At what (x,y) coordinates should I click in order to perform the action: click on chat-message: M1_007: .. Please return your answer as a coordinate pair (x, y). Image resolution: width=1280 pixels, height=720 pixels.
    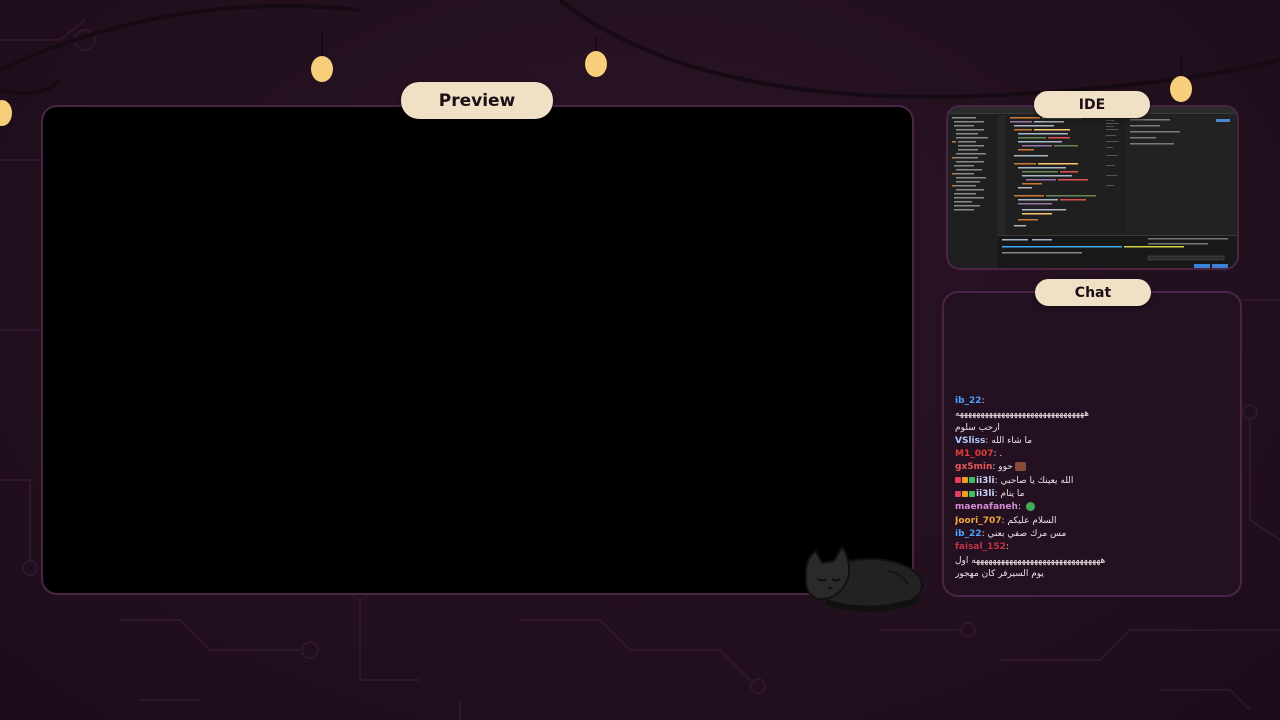
    Looking at the image, I should click on (979, 454).